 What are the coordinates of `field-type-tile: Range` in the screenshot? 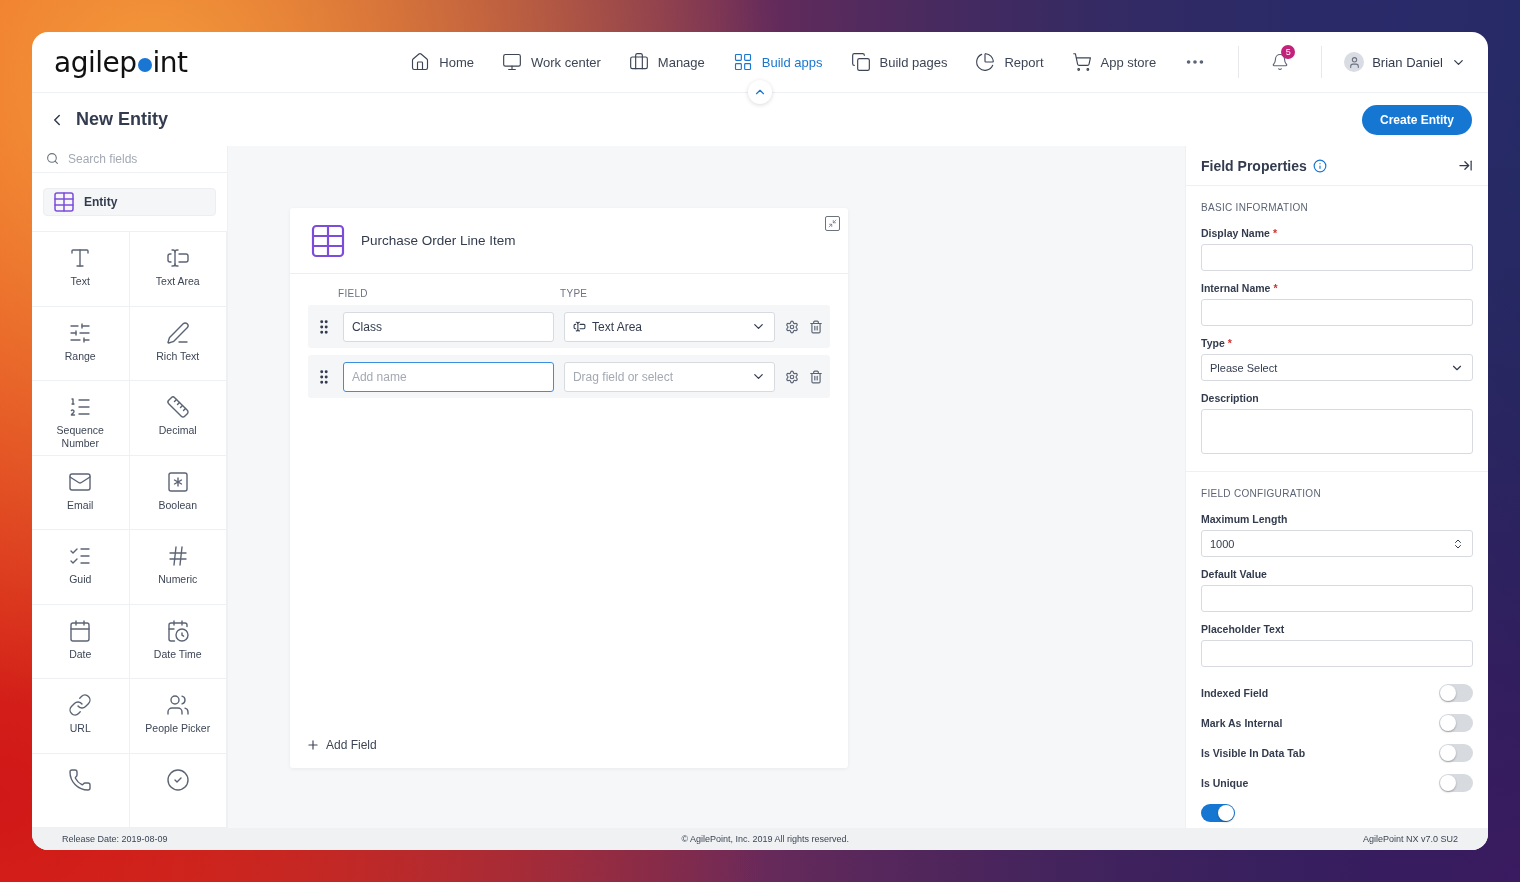 It's located at (81, 343).